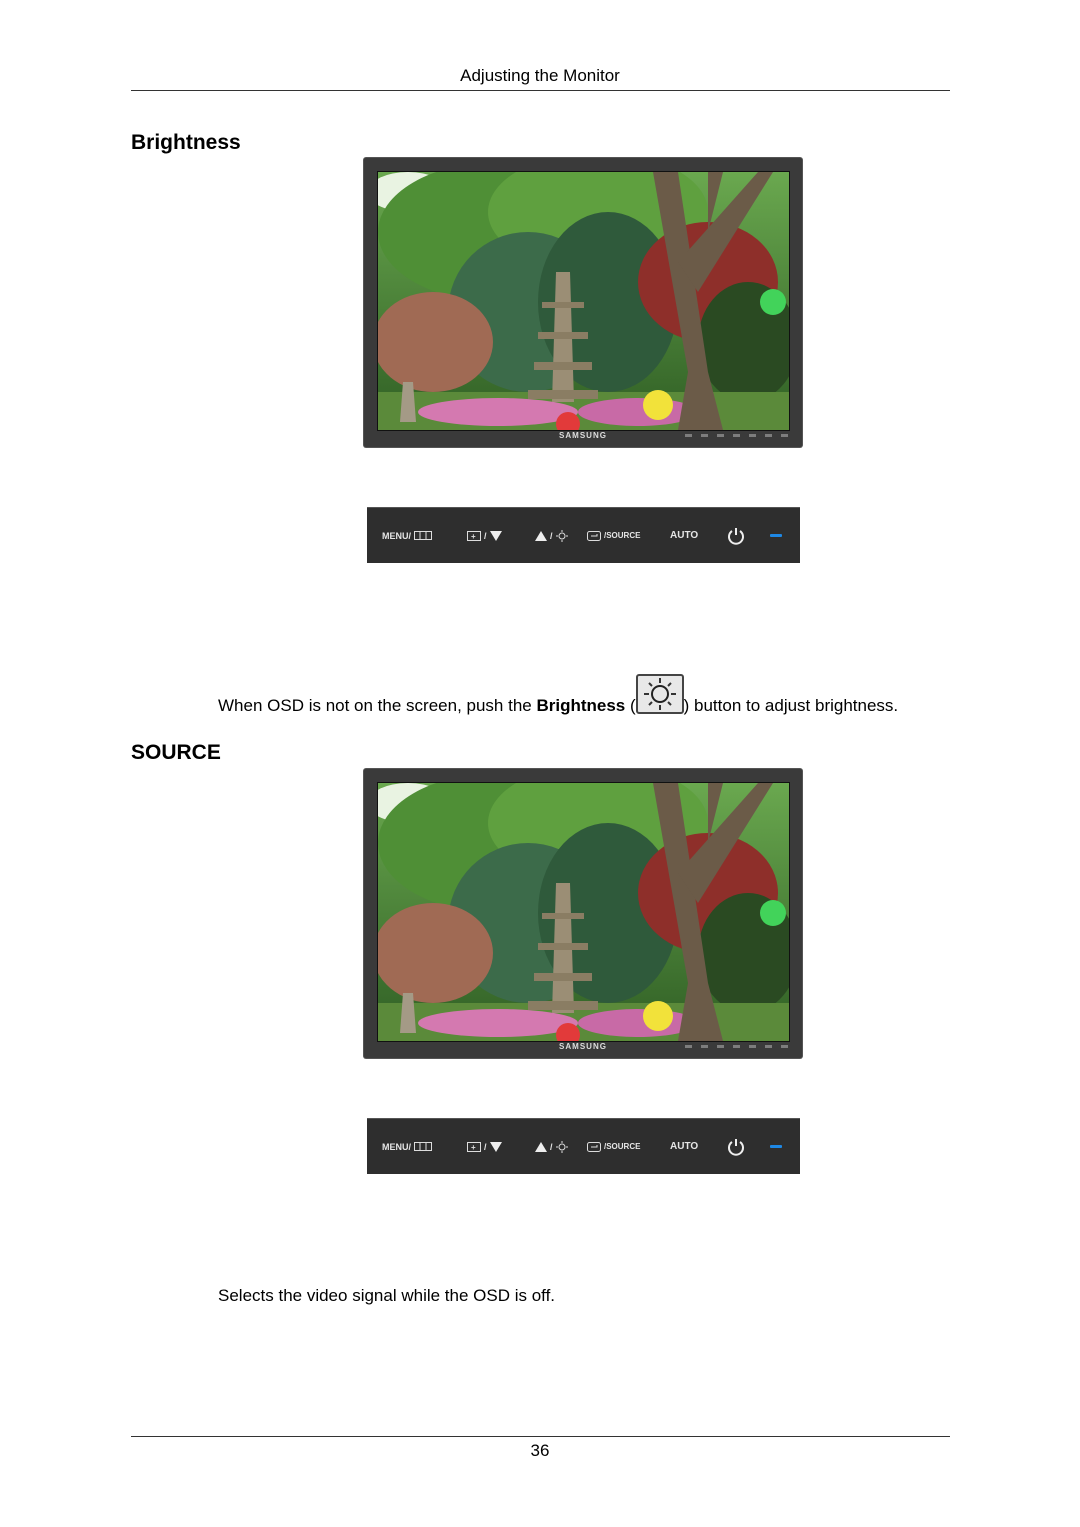 This screenshot has width=1080, height=1527. I want to click on desc-text: ) button to adjust brightness., so click(791, 705).